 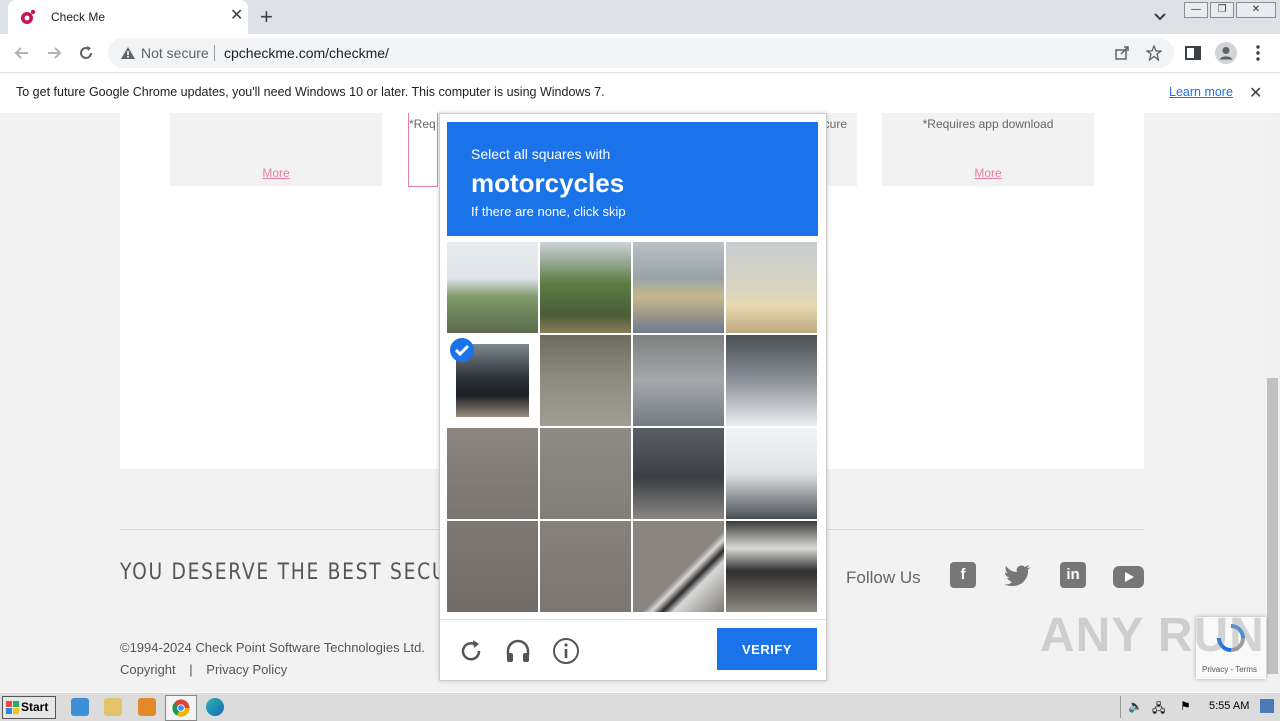 I want to click on learn-more-link: Learn more, so click(x=1201, y=92).